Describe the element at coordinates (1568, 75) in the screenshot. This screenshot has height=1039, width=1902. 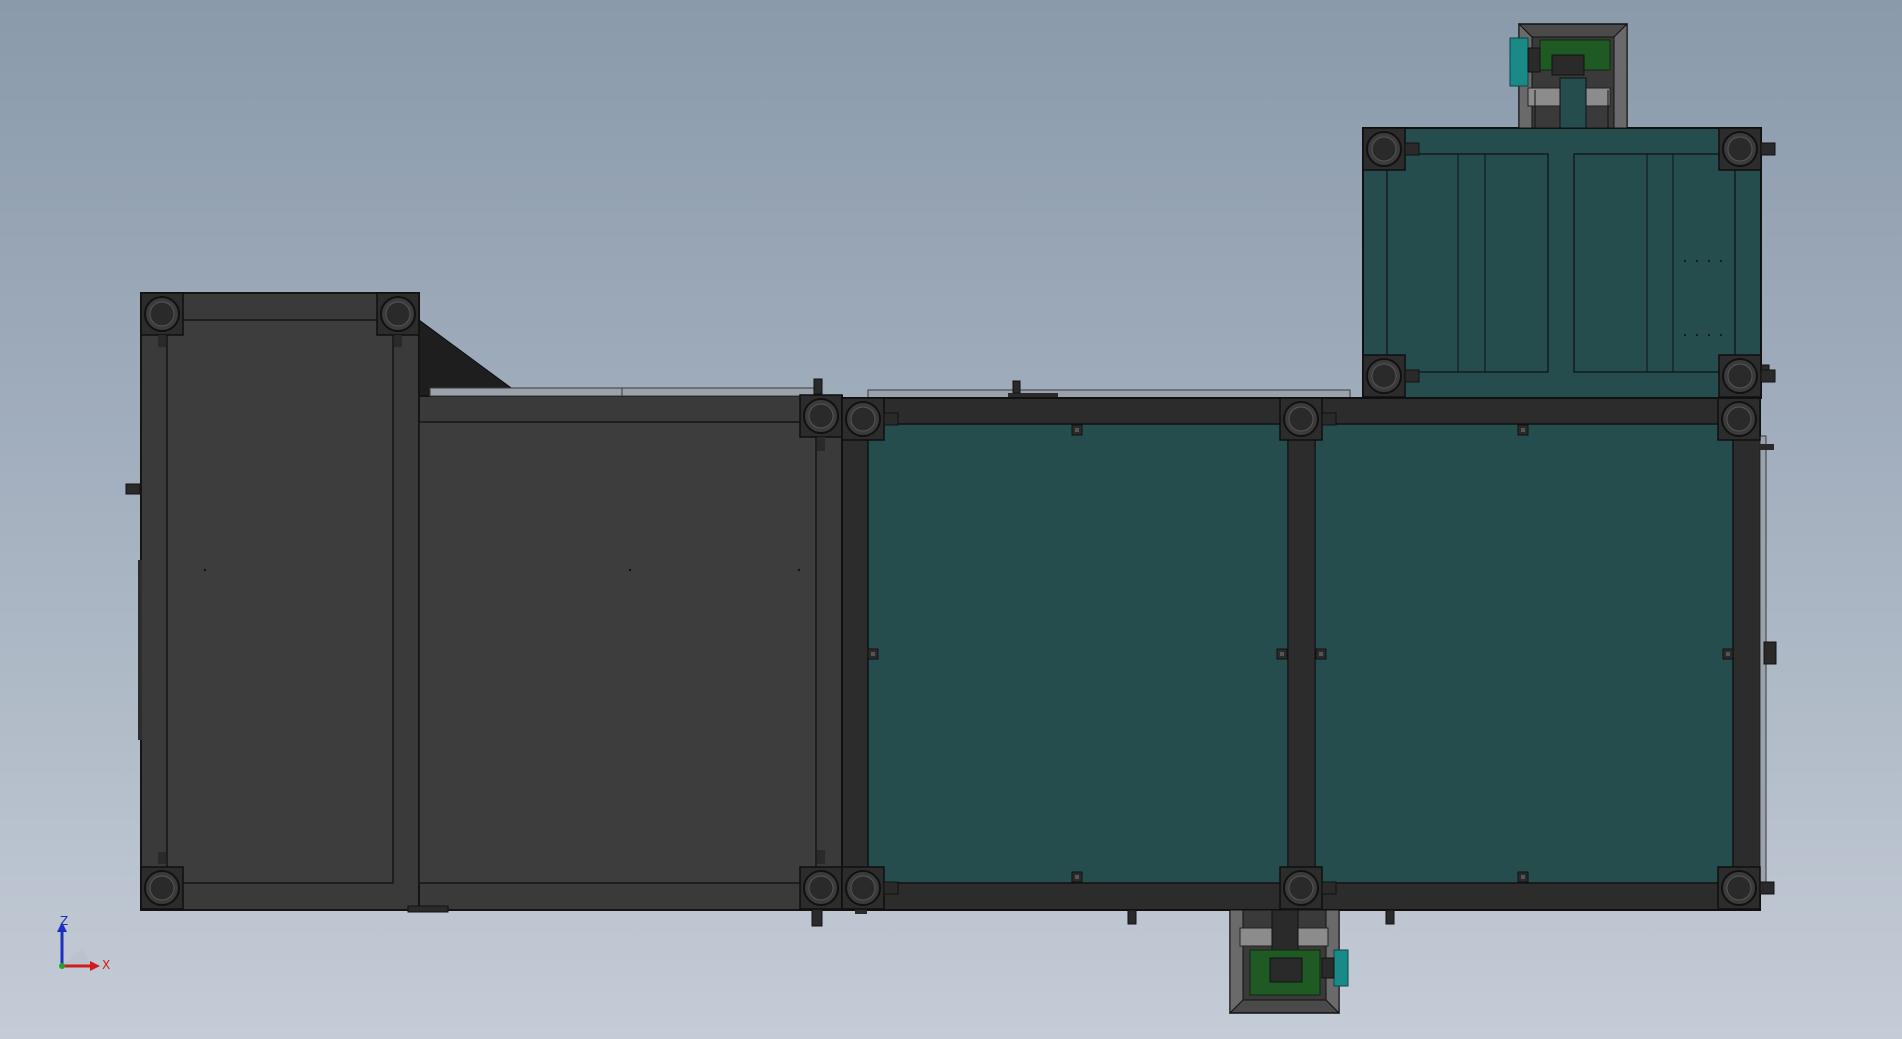
I see `top-drive-unit` at that location.